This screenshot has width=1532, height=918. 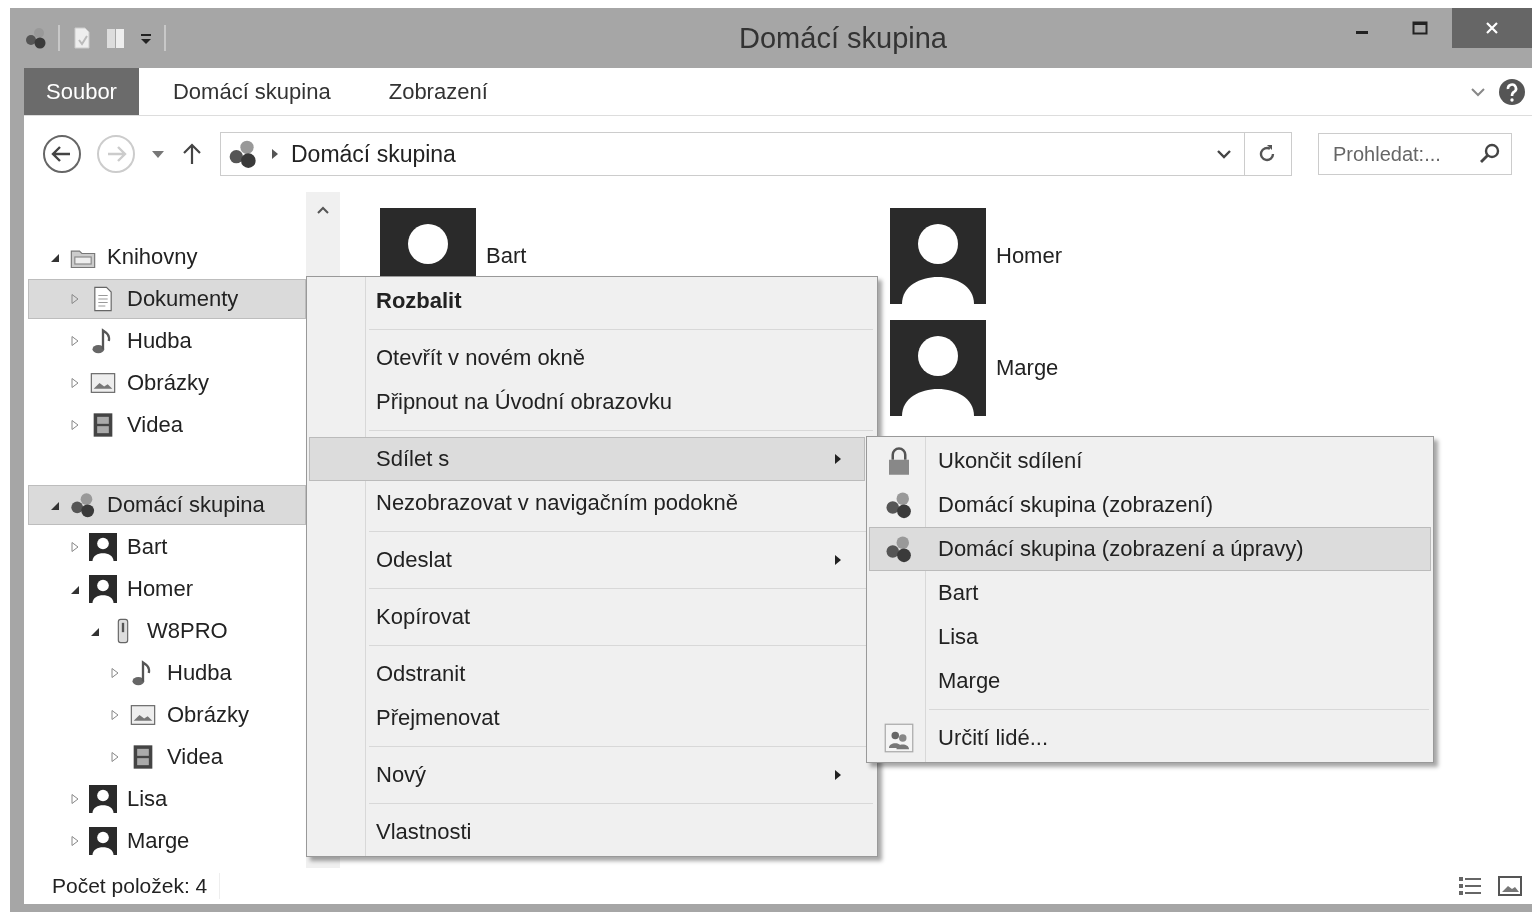 What do you see at coordinates (1150, 593) in the screenshot?
I see `menu-item: Bart` at bounding box center [1150, 593].